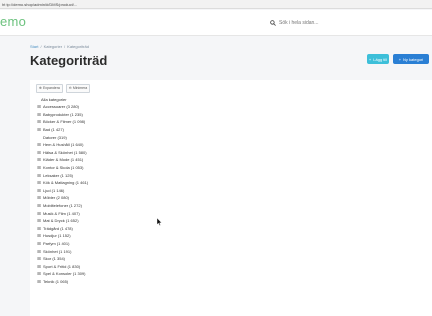  What do you see at coordinates (160, 222) in the screenshot?
I see `mouse-cursor-icon` at bounding box center [160, 222].